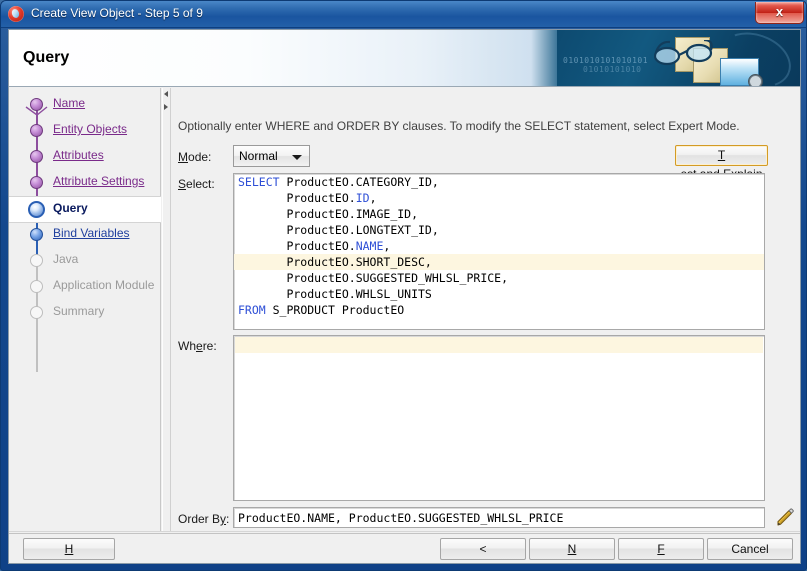  What do you see at coordinates (90, 129) in the screenshot?
I see `step-label: Entity Objects` at bounding box center [90, 129].